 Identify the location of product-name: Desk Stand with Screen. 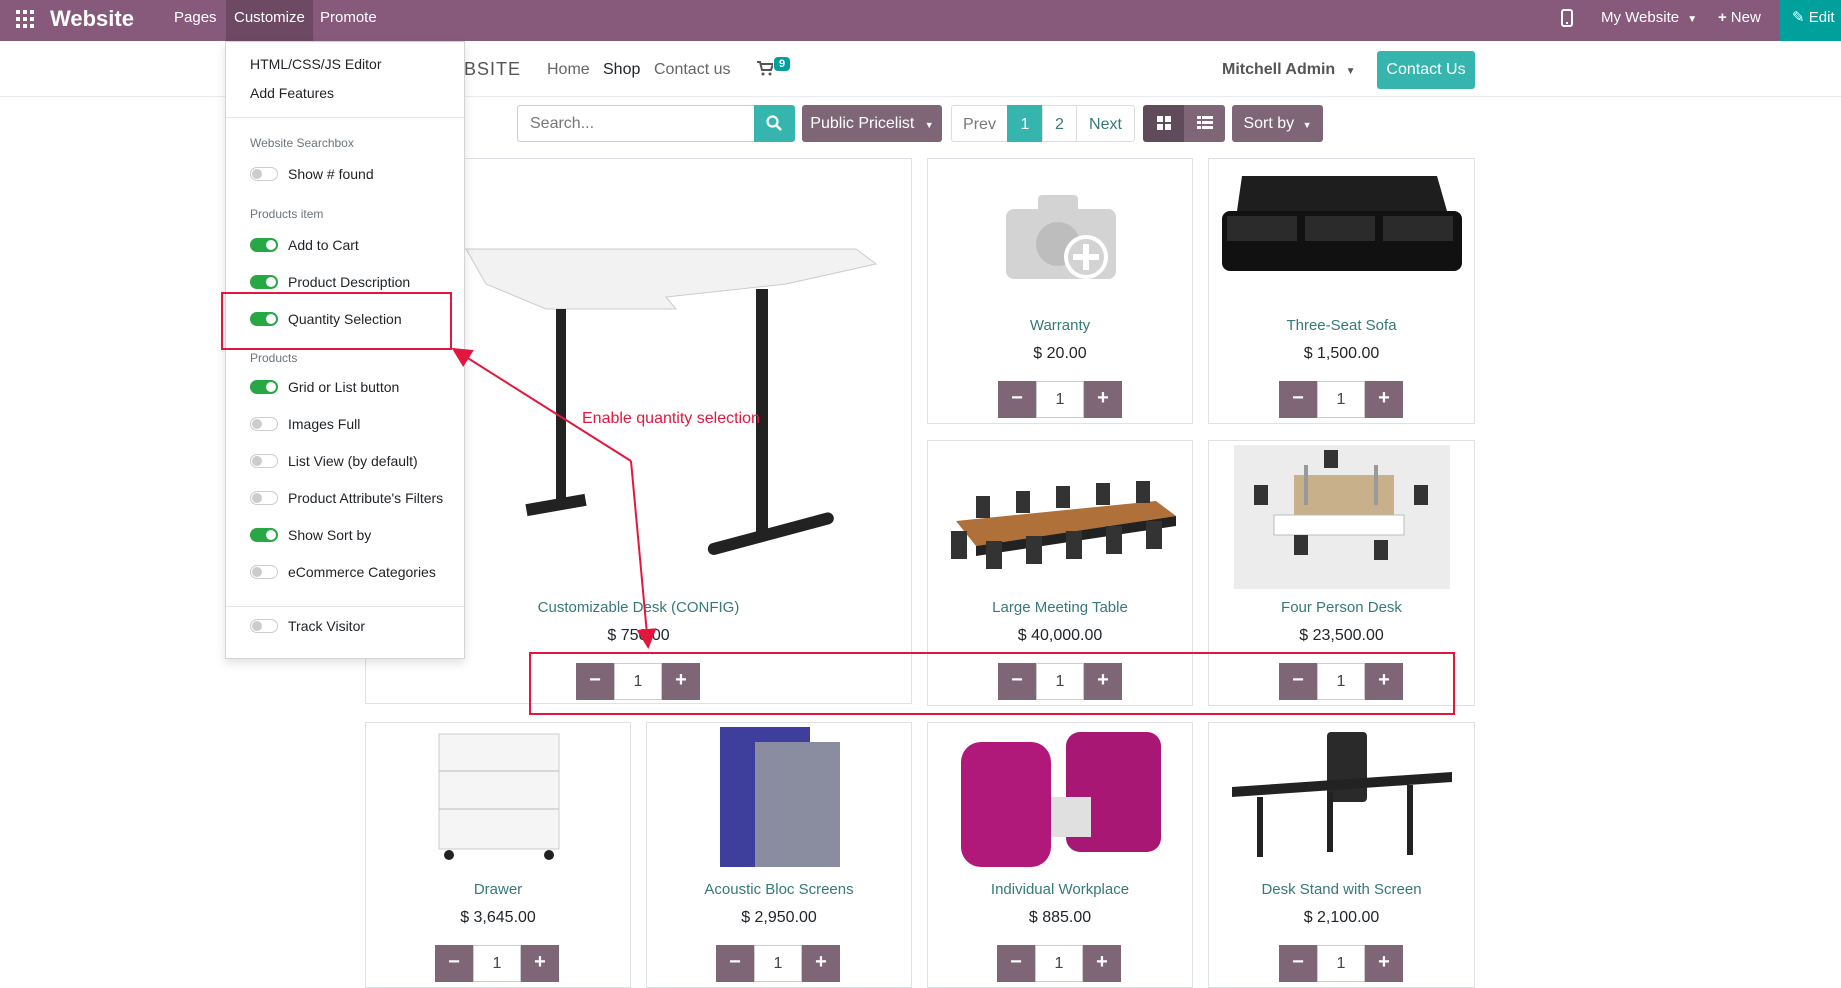
(1341, 889).